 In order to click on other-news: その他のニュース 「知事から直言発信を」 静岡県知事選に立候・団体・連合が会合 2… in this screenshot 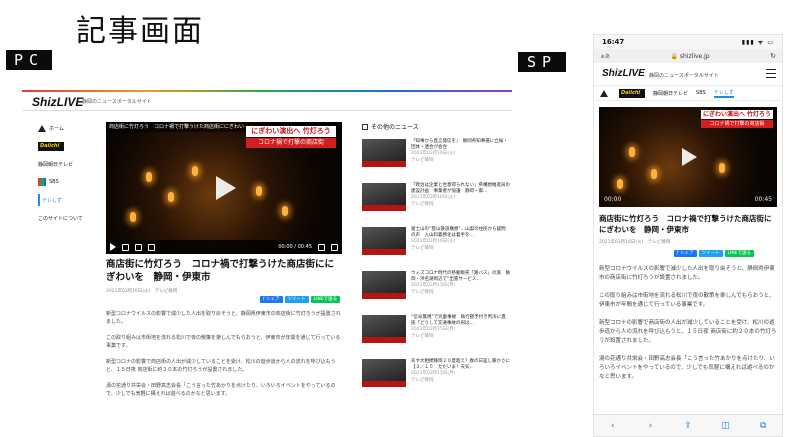, I will do `click(436, 262)`.